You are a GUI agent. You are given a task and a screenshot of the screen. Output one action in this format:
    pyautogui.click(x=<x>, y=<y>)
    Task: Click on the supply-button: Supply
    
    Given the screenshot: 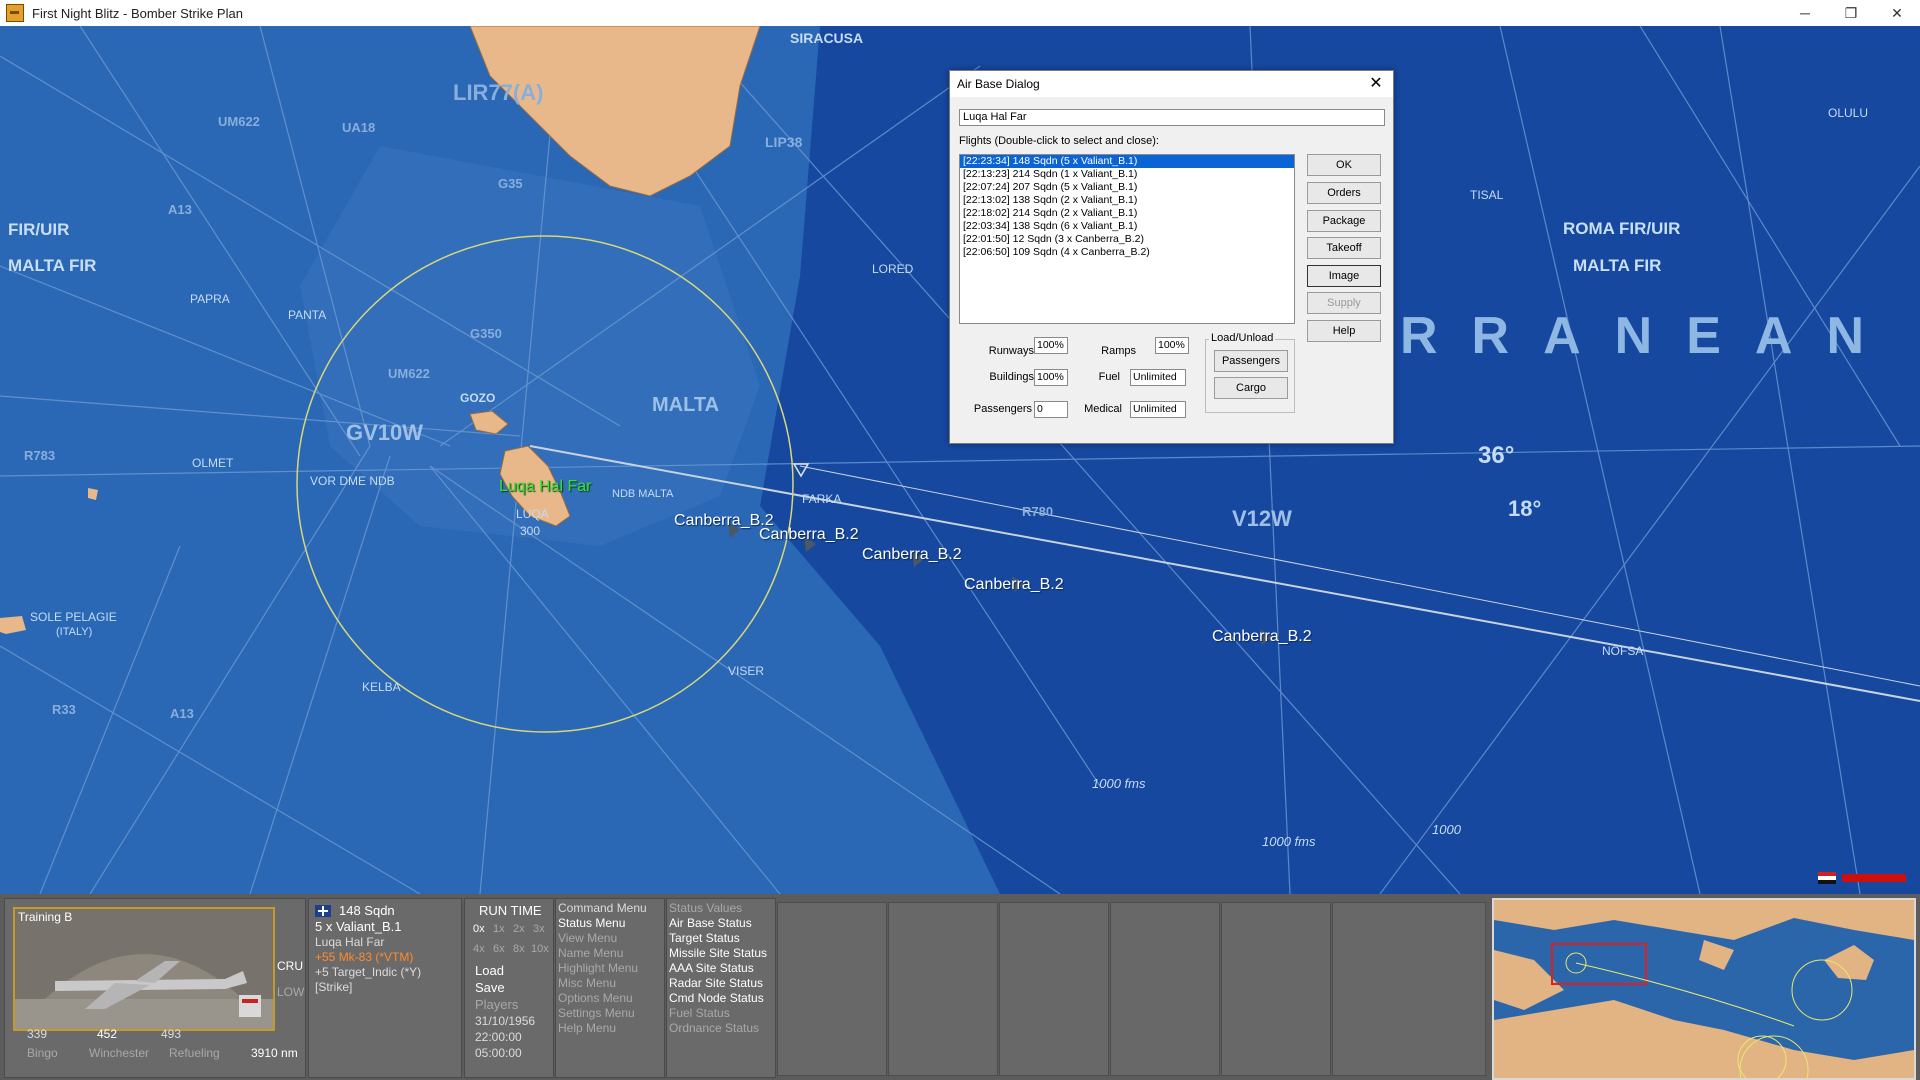 What is the action you would take?
    pyautogui.click(x=1344, y=303)
    